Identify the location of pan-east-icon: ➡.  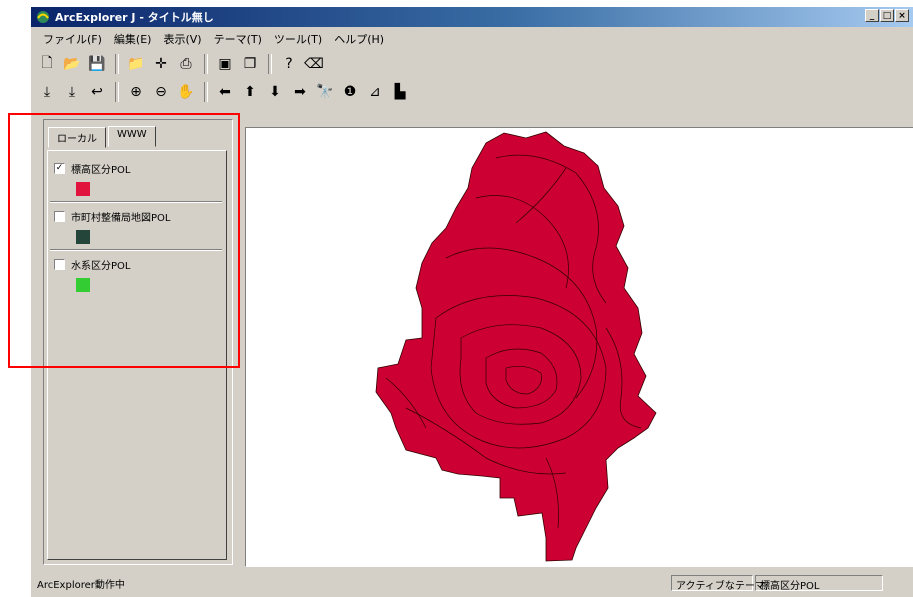
(300, 92).